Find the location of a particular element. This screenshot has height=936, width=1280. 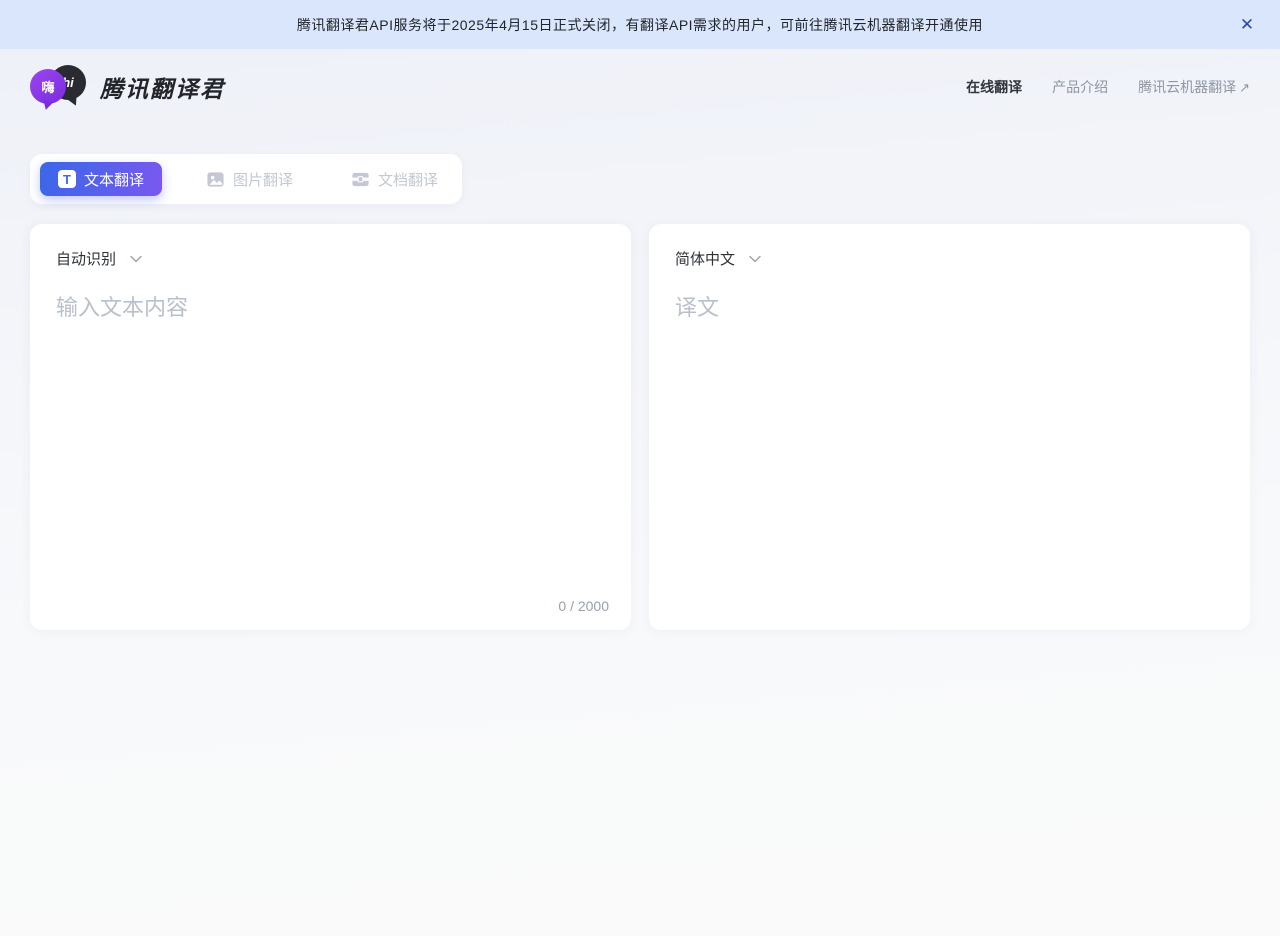

source-text-input is located at coordinates (330, 449).